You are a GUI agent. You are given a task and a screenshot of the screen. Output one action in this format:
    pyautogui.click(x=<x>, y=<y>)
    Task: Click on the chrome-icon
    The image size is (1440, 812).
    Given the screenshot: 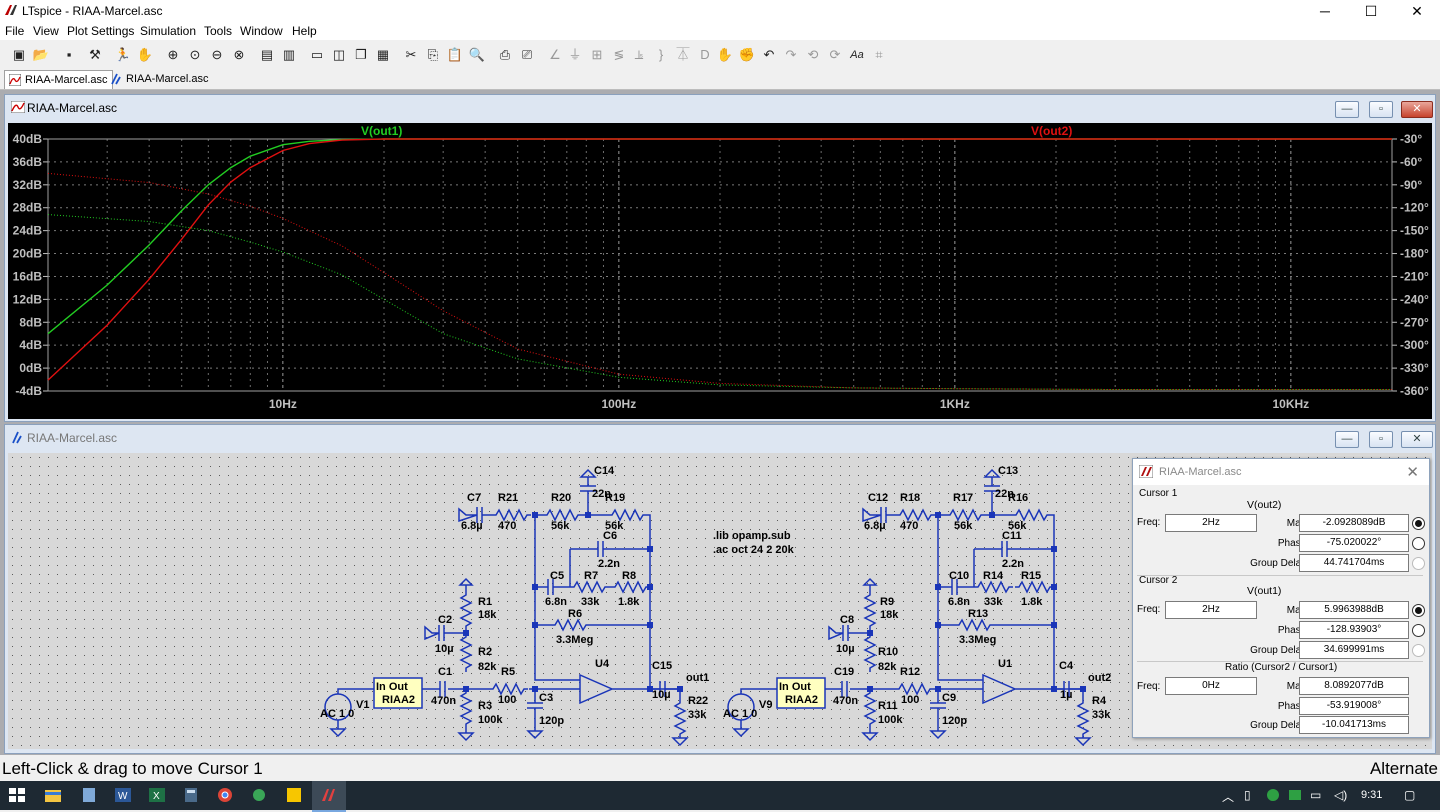 What is the action you would take?
    pyautogui.click(x=225, y=795)
    